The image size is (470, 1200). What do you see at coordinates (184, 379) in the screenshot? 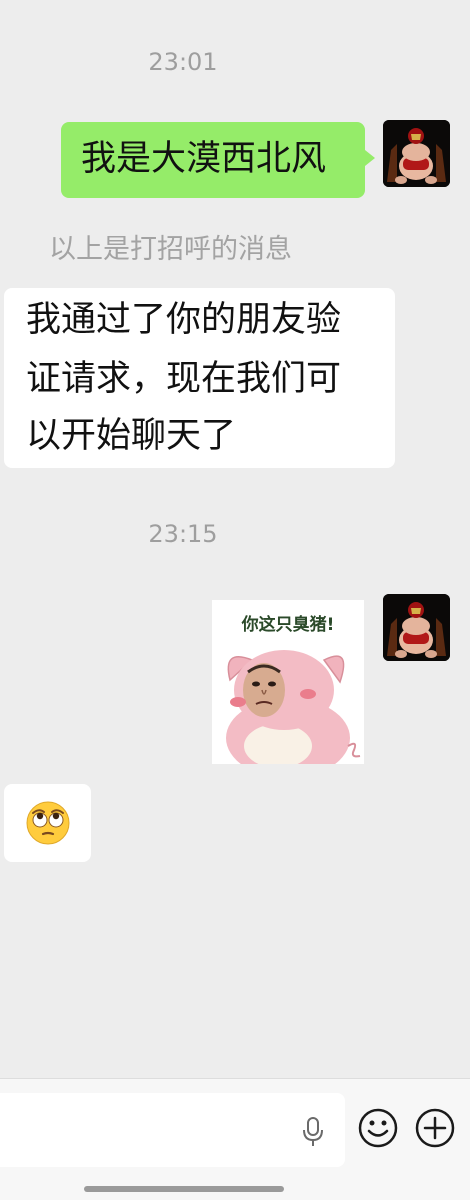
I see `message-text-line: 证请求，现在我们可` at bounding box center [184, 379].